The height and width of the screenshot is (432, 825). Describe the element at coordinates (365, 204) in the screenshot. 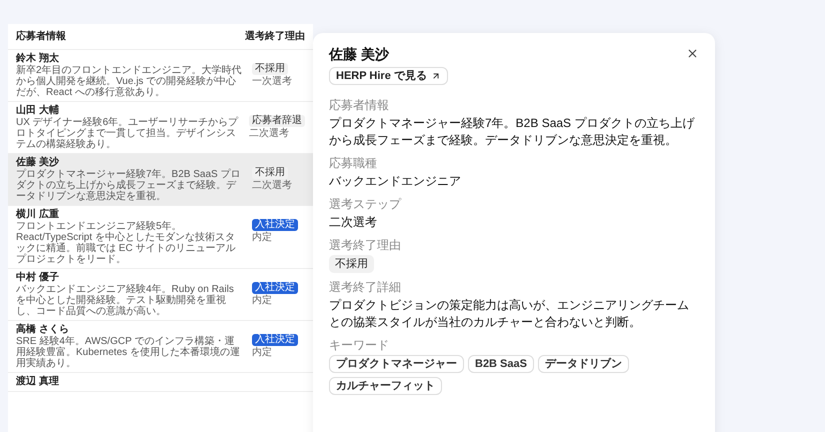

I see `field-label: 選考ステップ` at that location.